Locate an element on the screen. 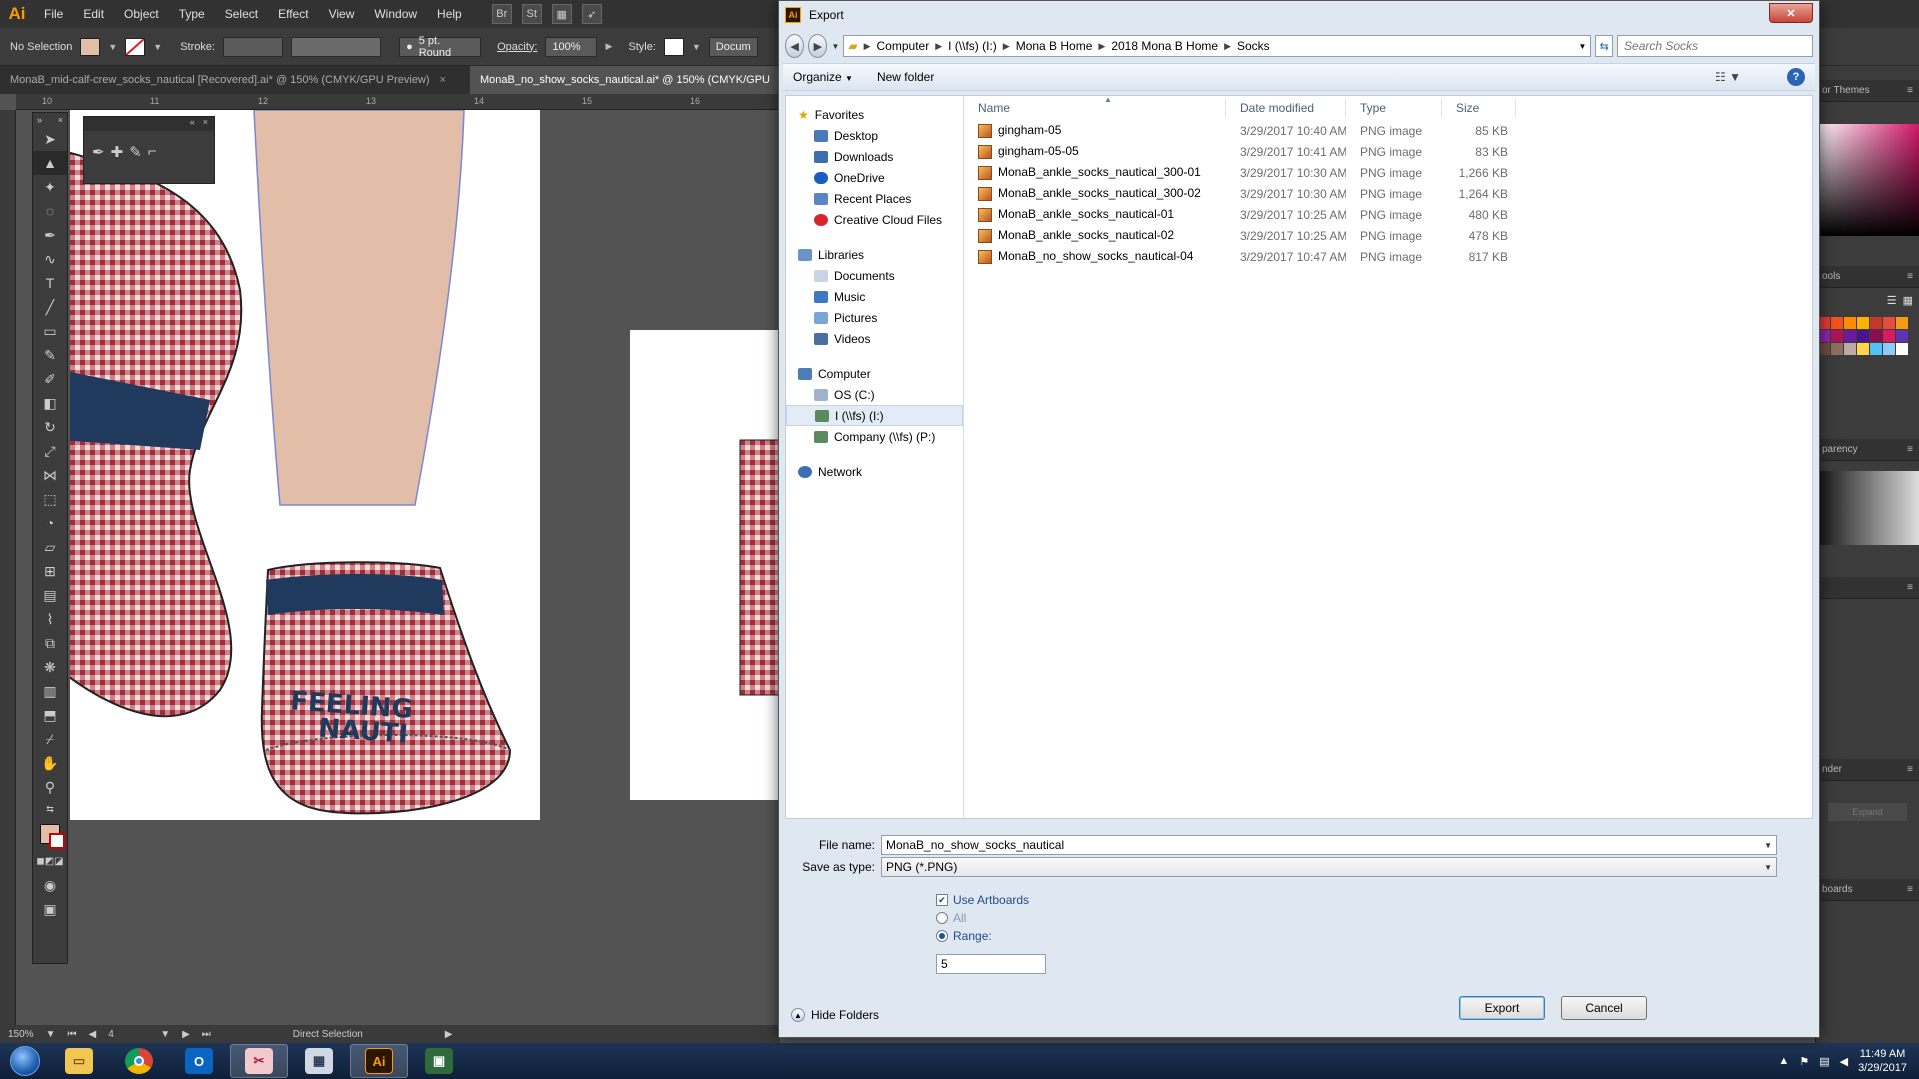  forward-button: ▶ is located at coordinates (818, 46).